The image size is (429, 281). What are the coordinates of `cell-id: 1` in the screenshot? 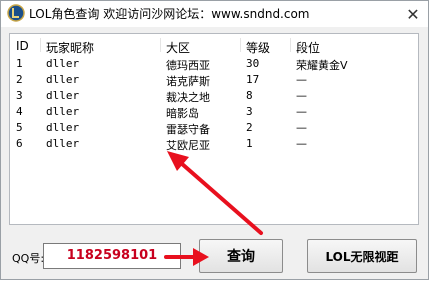 It's located at (19, 63).